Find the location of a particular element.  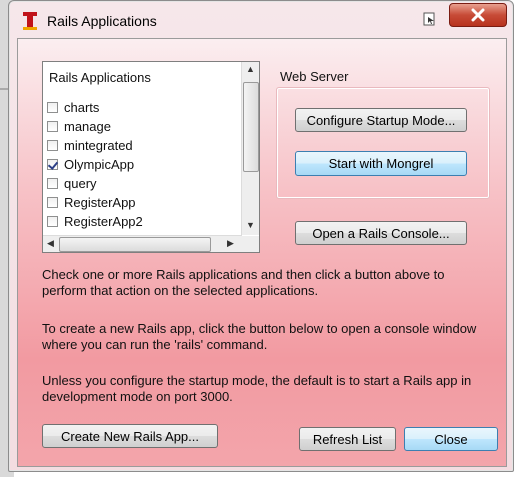

app-logo-icon is located at coordinates (30, 21).